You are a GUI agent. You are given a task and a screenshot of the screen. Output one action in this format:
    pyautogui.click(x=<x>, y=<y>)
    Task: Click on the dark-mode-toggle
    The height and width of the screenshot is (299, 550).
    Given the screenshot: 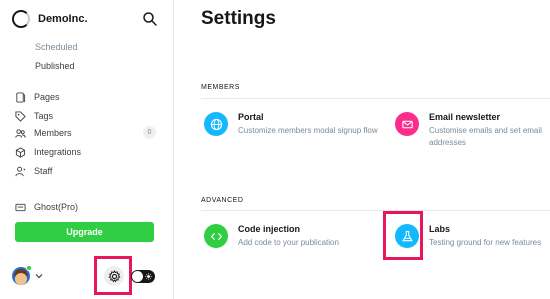 What is the action you would take?
    pyautogui.click(x=143, y=276)
    